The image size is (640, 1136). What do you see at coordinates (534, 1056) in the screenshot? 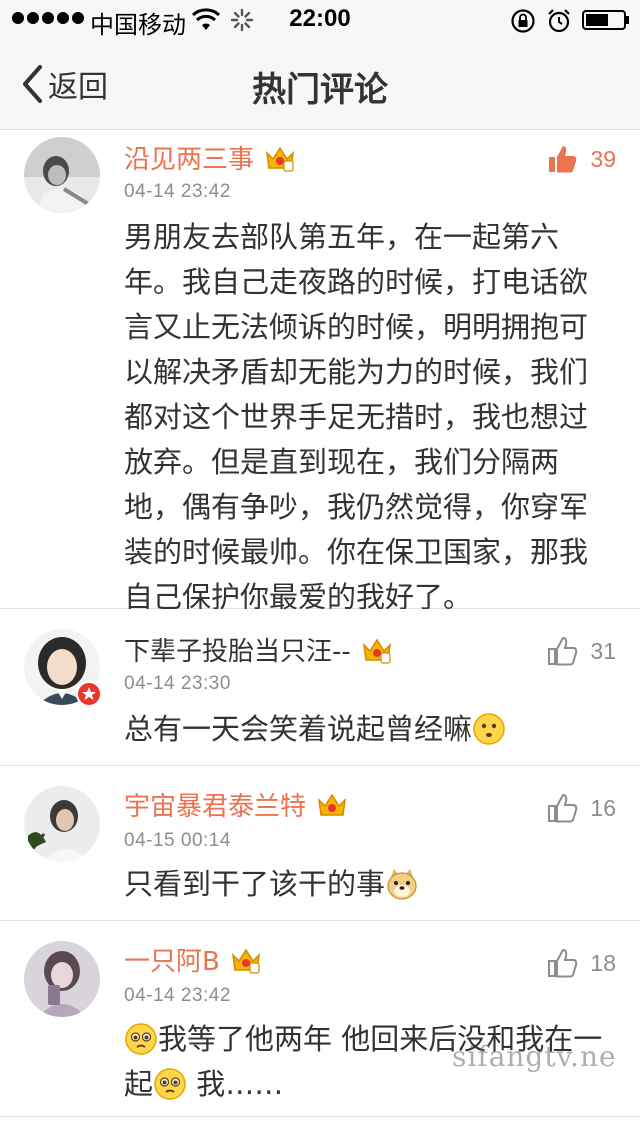
I see `watermark: sifangtv.ne` at bounding box center [534, 1056].